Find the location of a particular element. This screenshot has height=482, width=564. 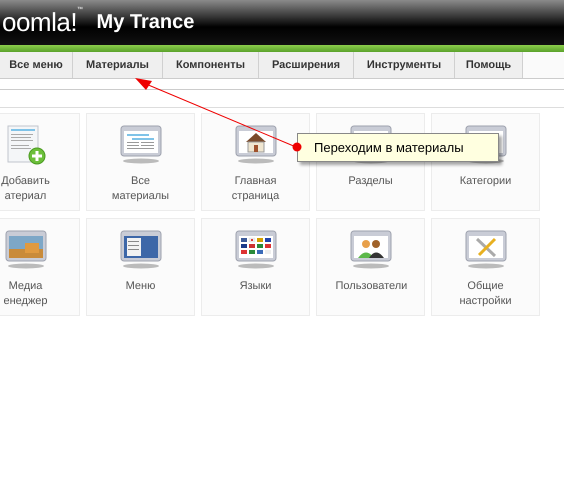

tile-card: Пользователи is located at coordinates (370, 267).